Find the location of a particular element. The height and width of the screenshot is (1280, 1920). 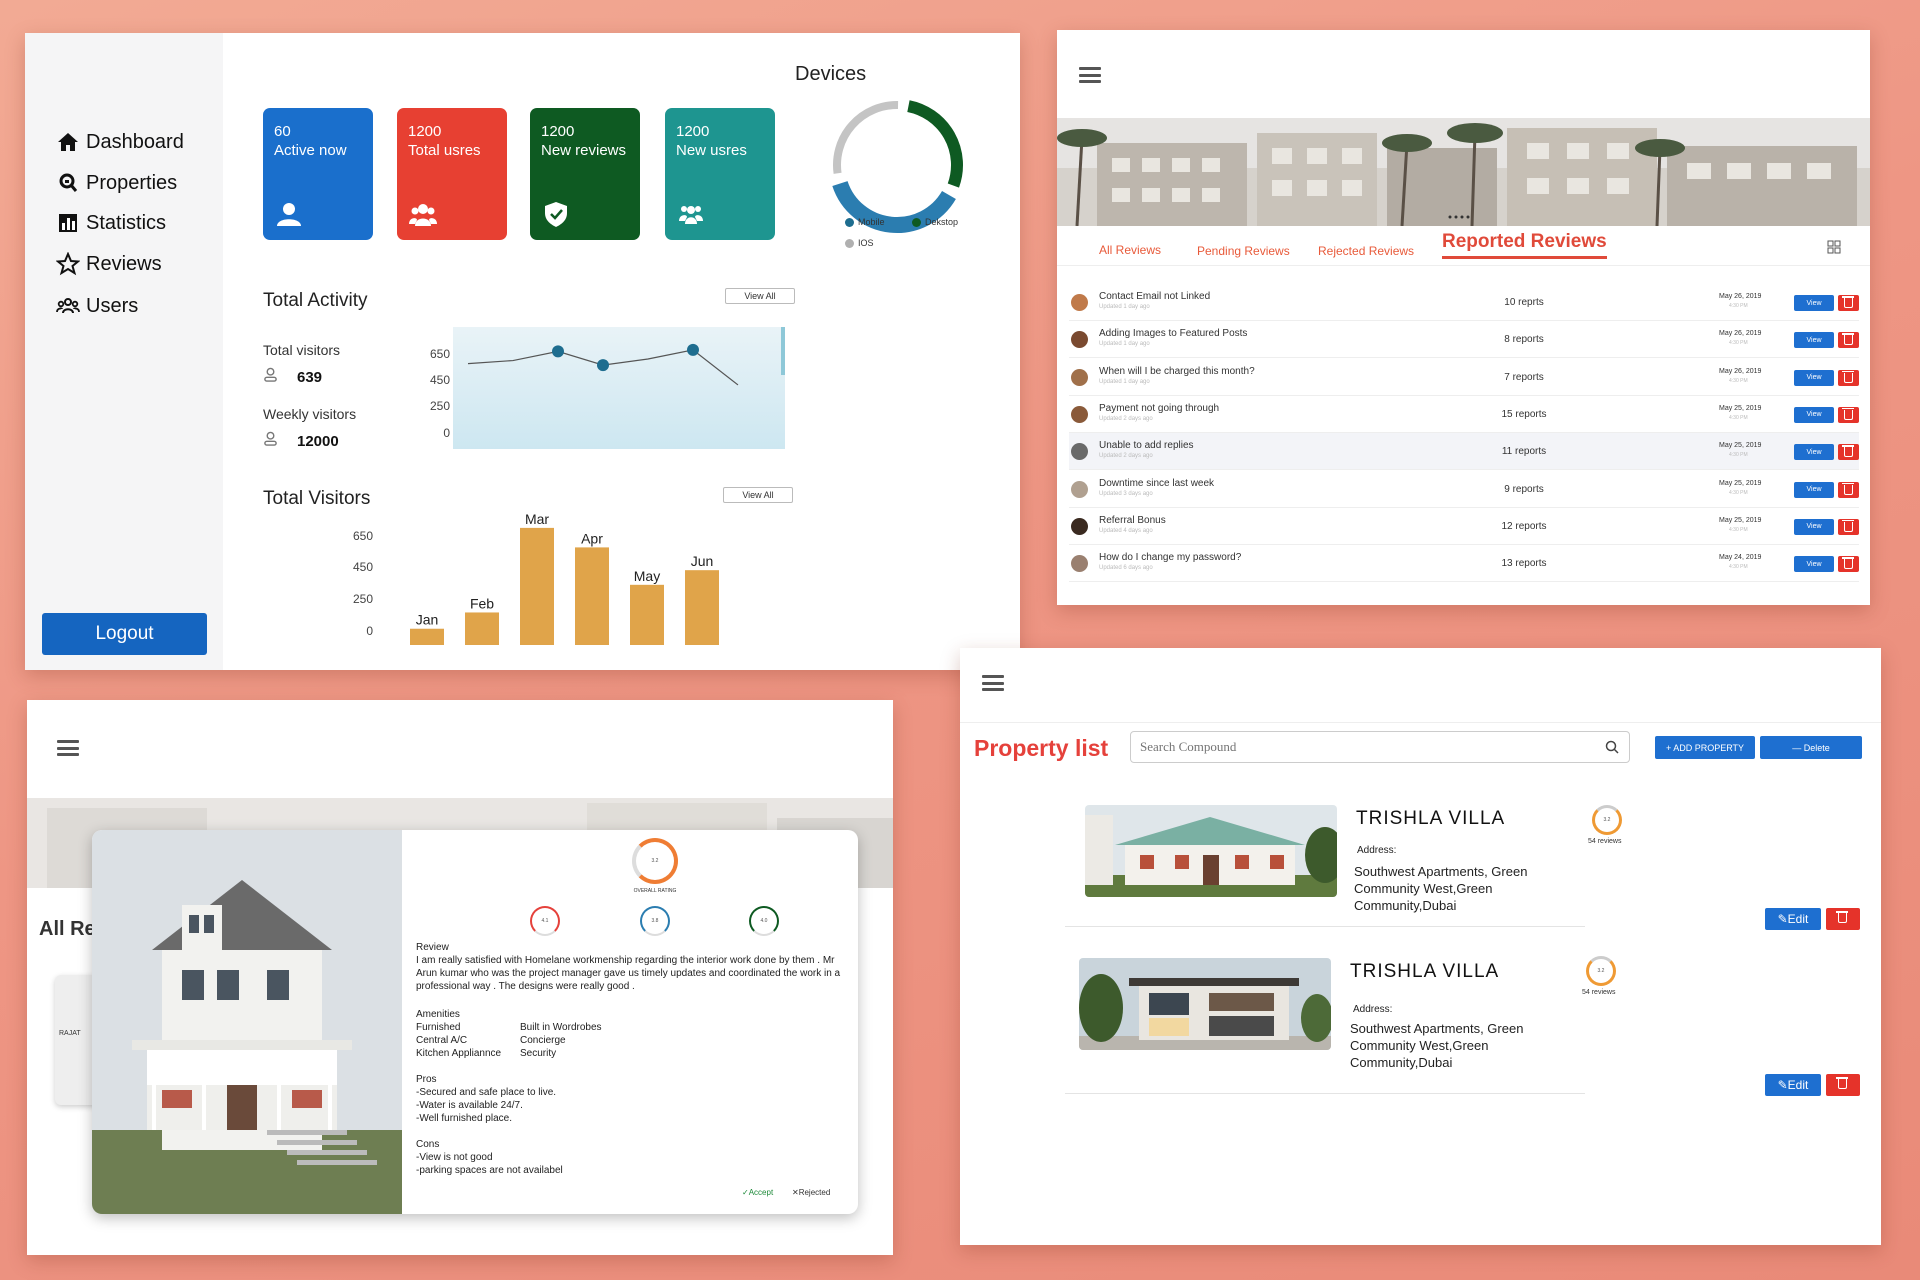

bar is located at coordinates (427, 636).